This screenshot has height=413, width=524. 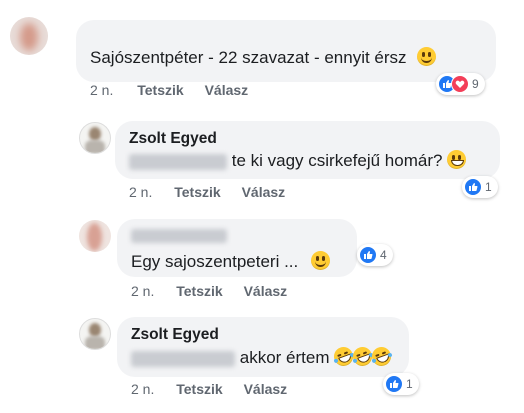 I want to click on comment-text-content: te ki vagy csirkefejű homár?, so click(x=337, y=160).